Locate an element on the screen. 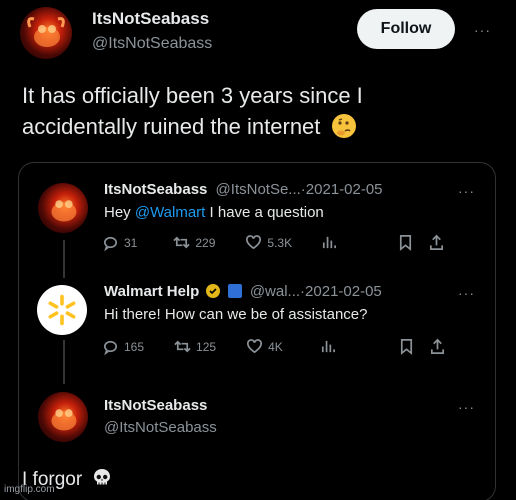  like-count: 4K is located at coordinates (275, 346).